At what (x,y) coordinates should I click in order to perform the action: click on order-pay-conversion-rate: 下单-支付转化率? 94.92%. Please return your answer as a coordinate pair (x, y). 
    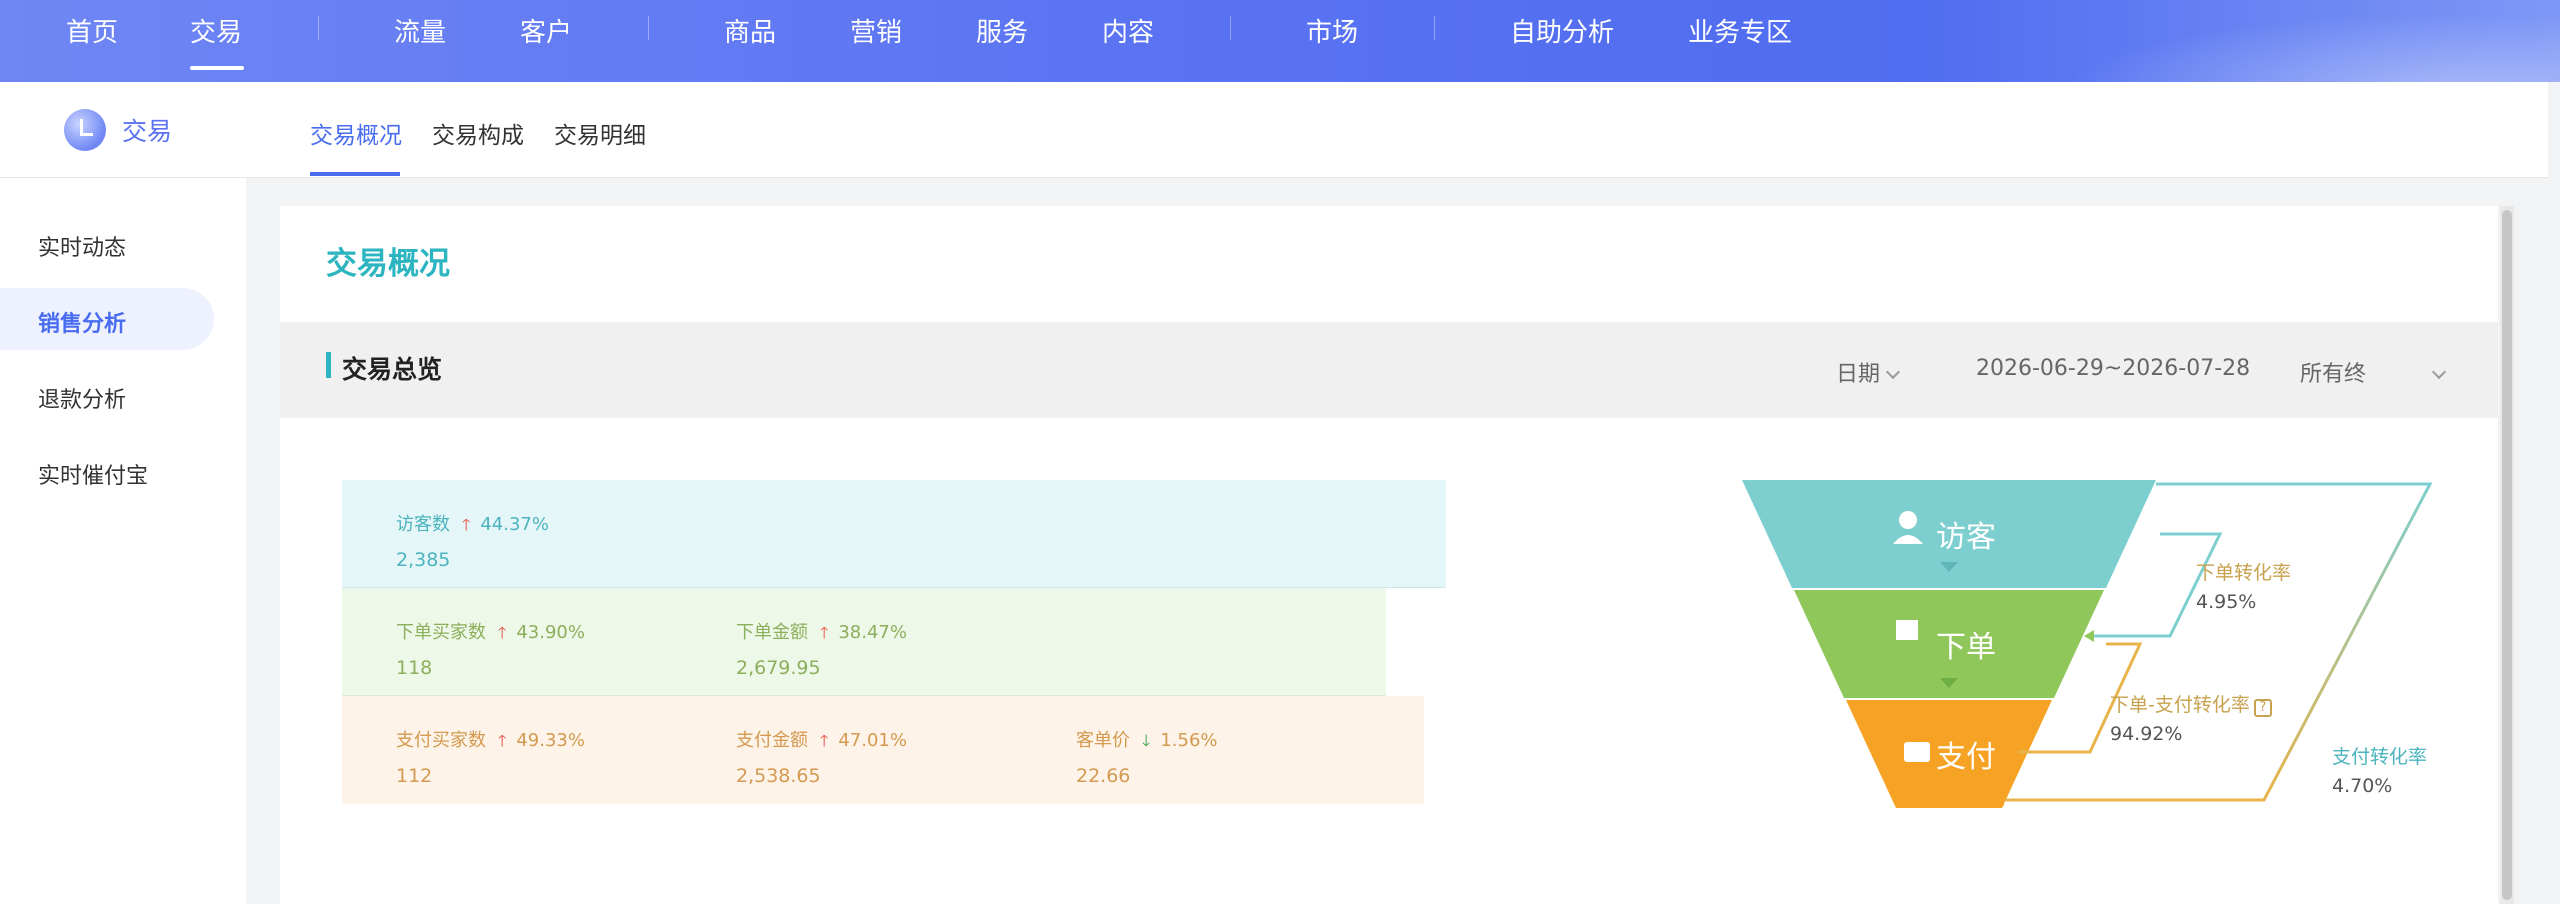
    Looking at the image, I should click on (2191, 717).